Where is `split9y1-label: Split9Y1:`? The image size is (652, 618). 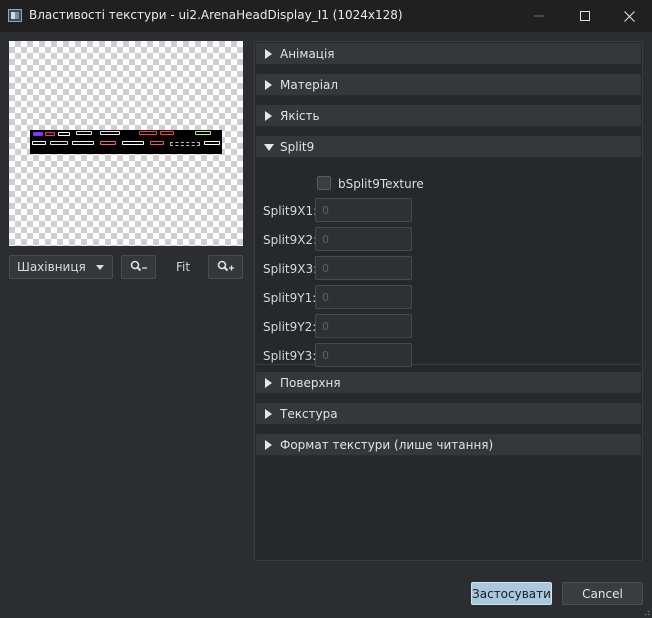
split9y1-label: Split9Y1: is located at coordinates (290, 298).